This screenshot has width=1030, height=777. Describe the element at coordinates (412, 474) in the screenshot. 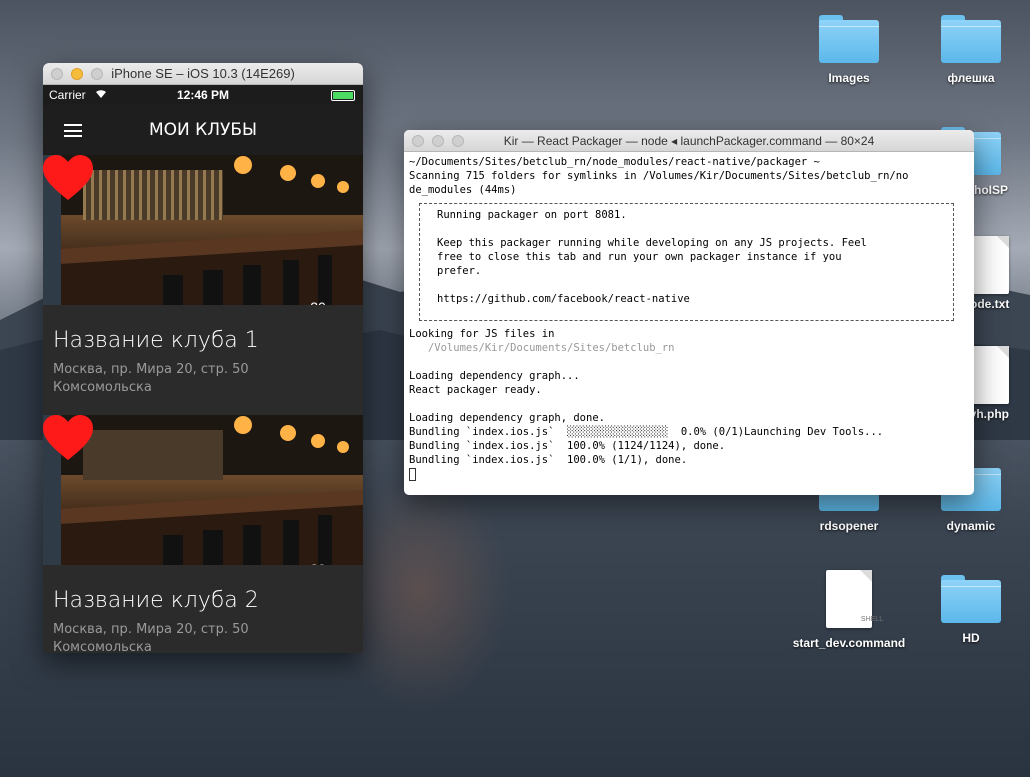

I see `terminal-cursor` at that location.